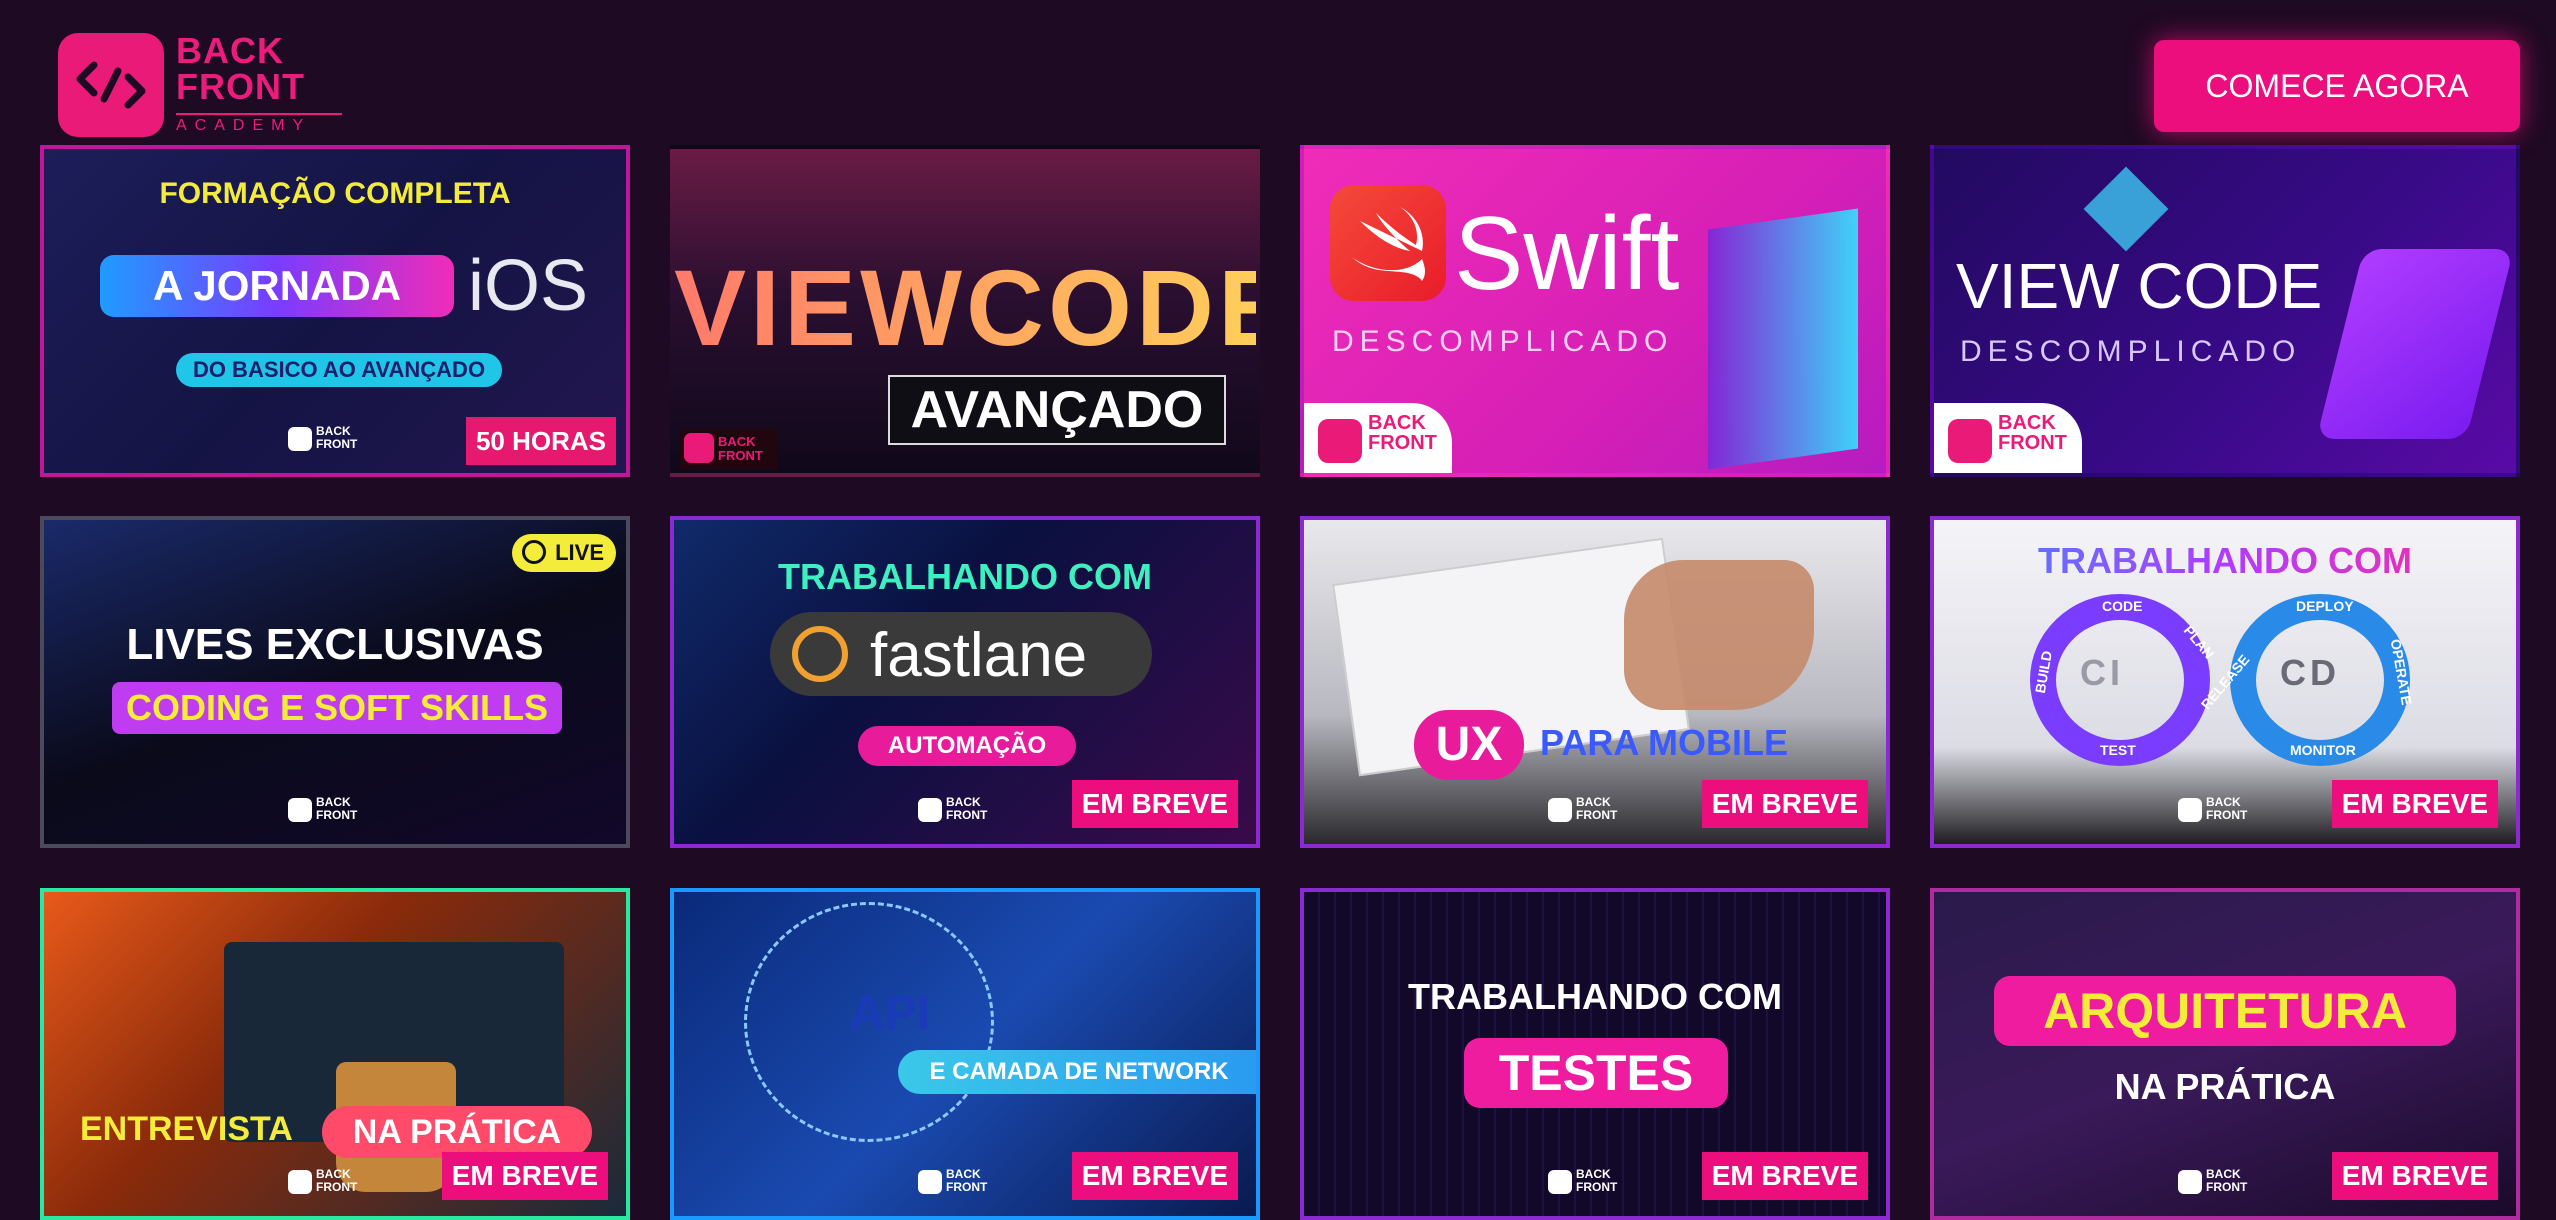 This screenshot has height=1220, width=2556. Describe the element at coordinates (277, 286) in the screenshot. I see `card-pill: A JORNADA` at that location.